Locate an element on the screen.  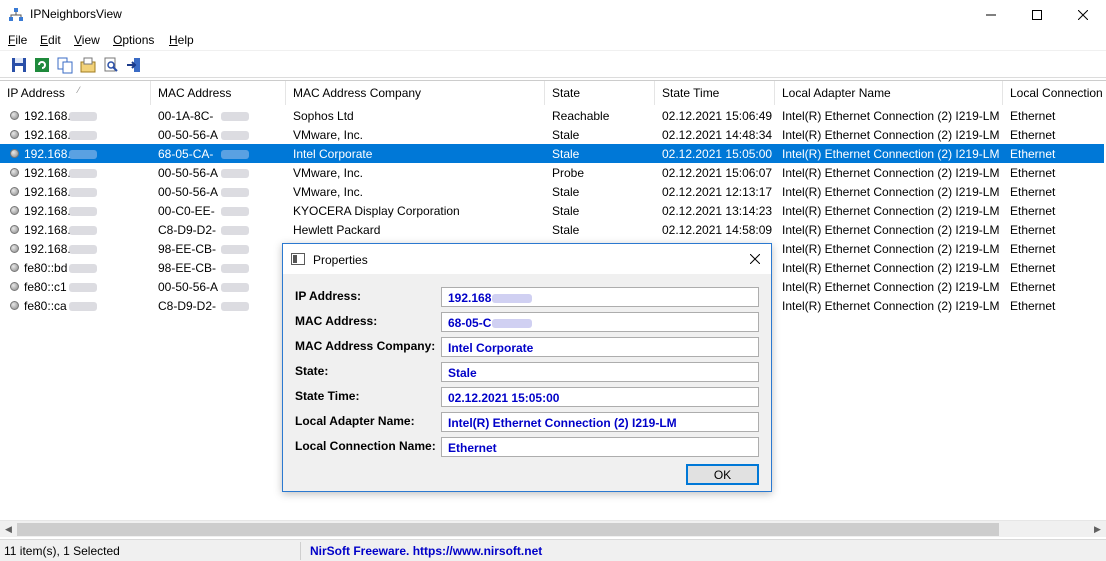
menu-options: Options is located at coordinates (133, 40).